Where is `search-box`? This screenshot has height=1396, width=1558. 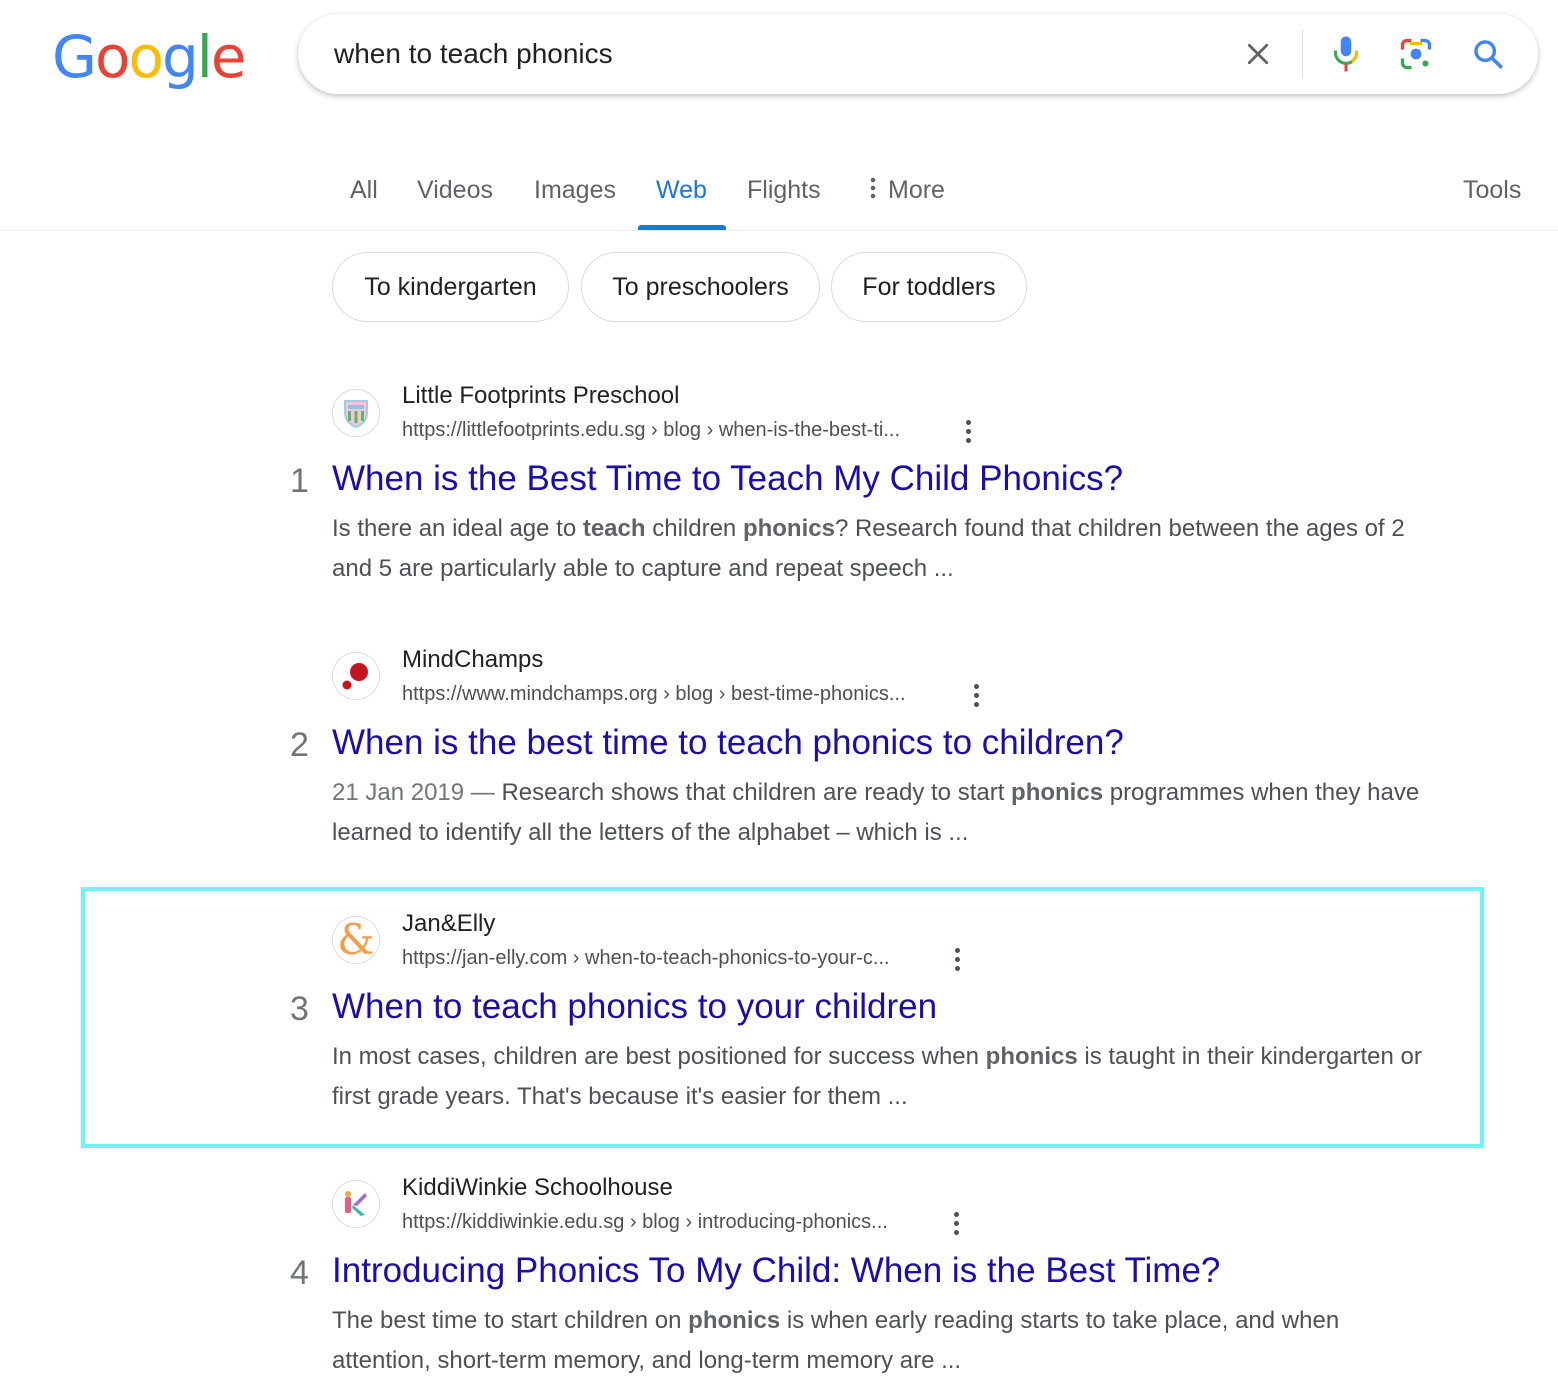
search-box is located at coordinates (918, 54).